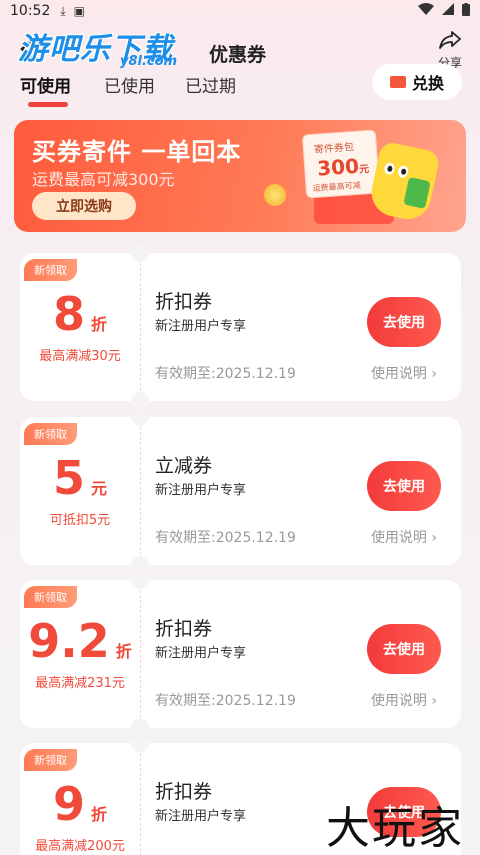 Image resolution: width=480 pixels, height=855 pixels. Describe the element at coordinates (238, 55) in the screenshot. I see `page-title: 优惠券` at that location.